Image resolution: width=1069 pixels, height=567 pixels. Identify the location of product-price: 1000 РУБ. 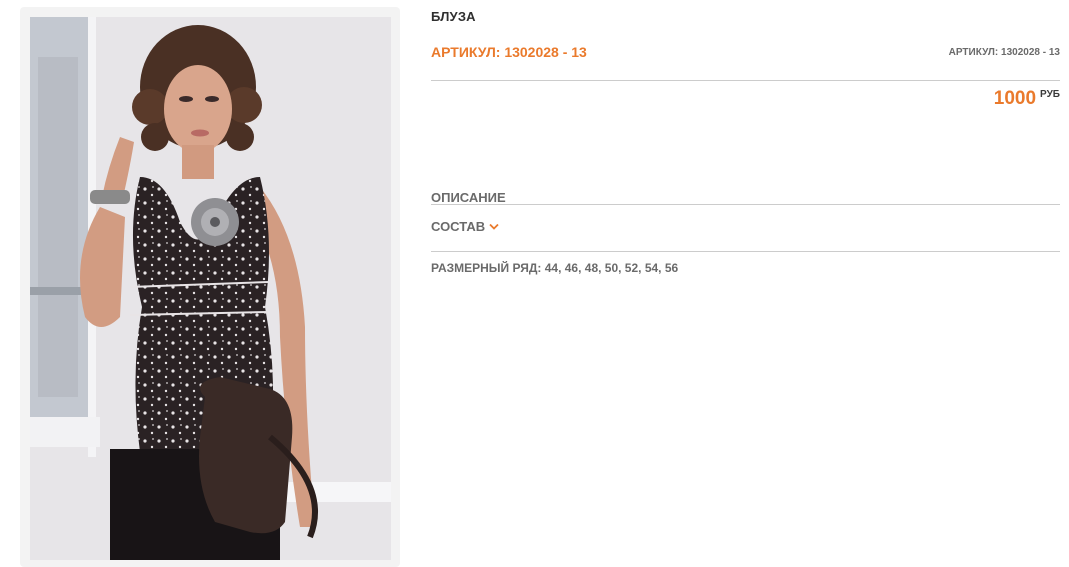
(1027, 99).